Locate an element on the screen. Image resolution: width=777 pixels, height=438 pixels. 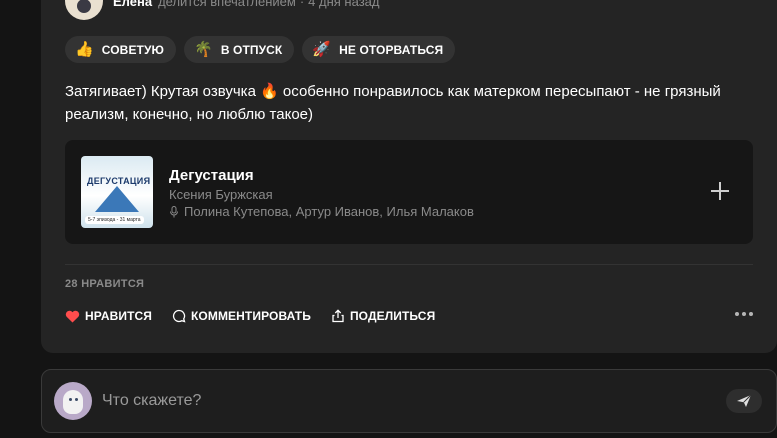
like-button: НРАВИТСЯ is located at coordinates (108, 316).